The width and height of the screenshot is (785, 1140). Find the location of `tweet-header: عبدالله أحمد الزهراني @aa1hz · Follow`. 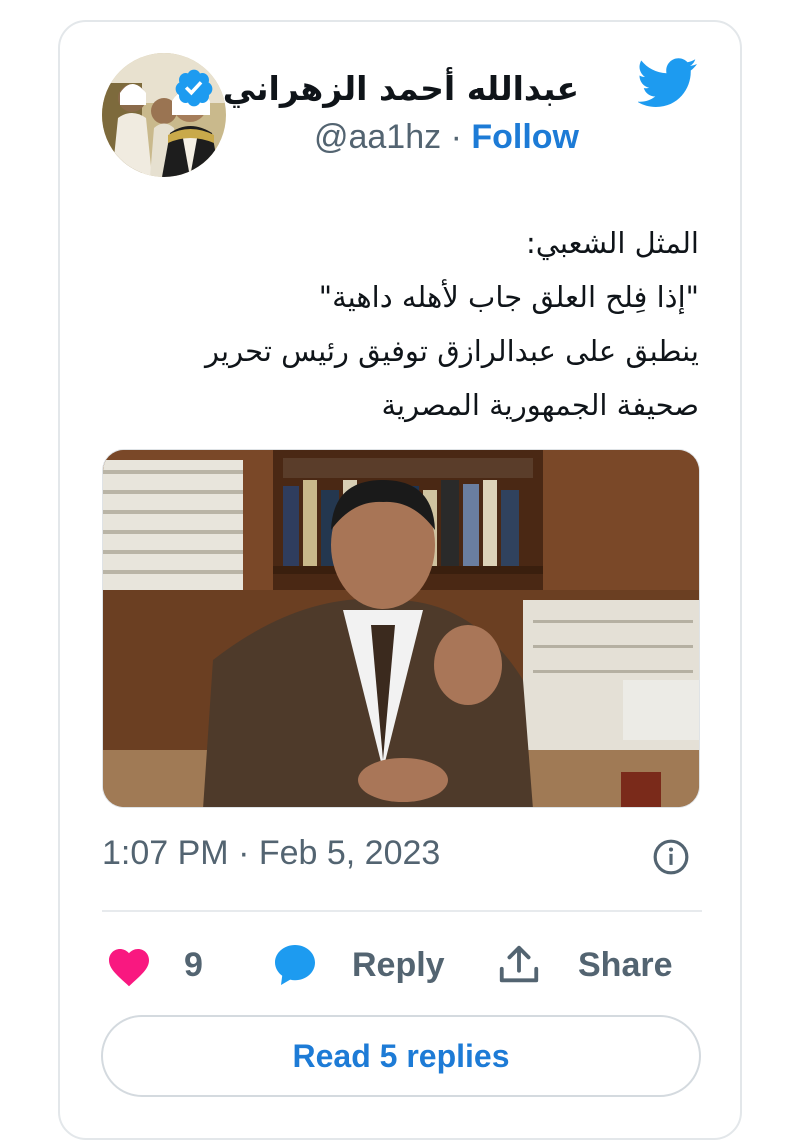

tweet-header: عبدالله أحمد الزهراني @aa1hz · Follow is located at coordinates (376, 108).